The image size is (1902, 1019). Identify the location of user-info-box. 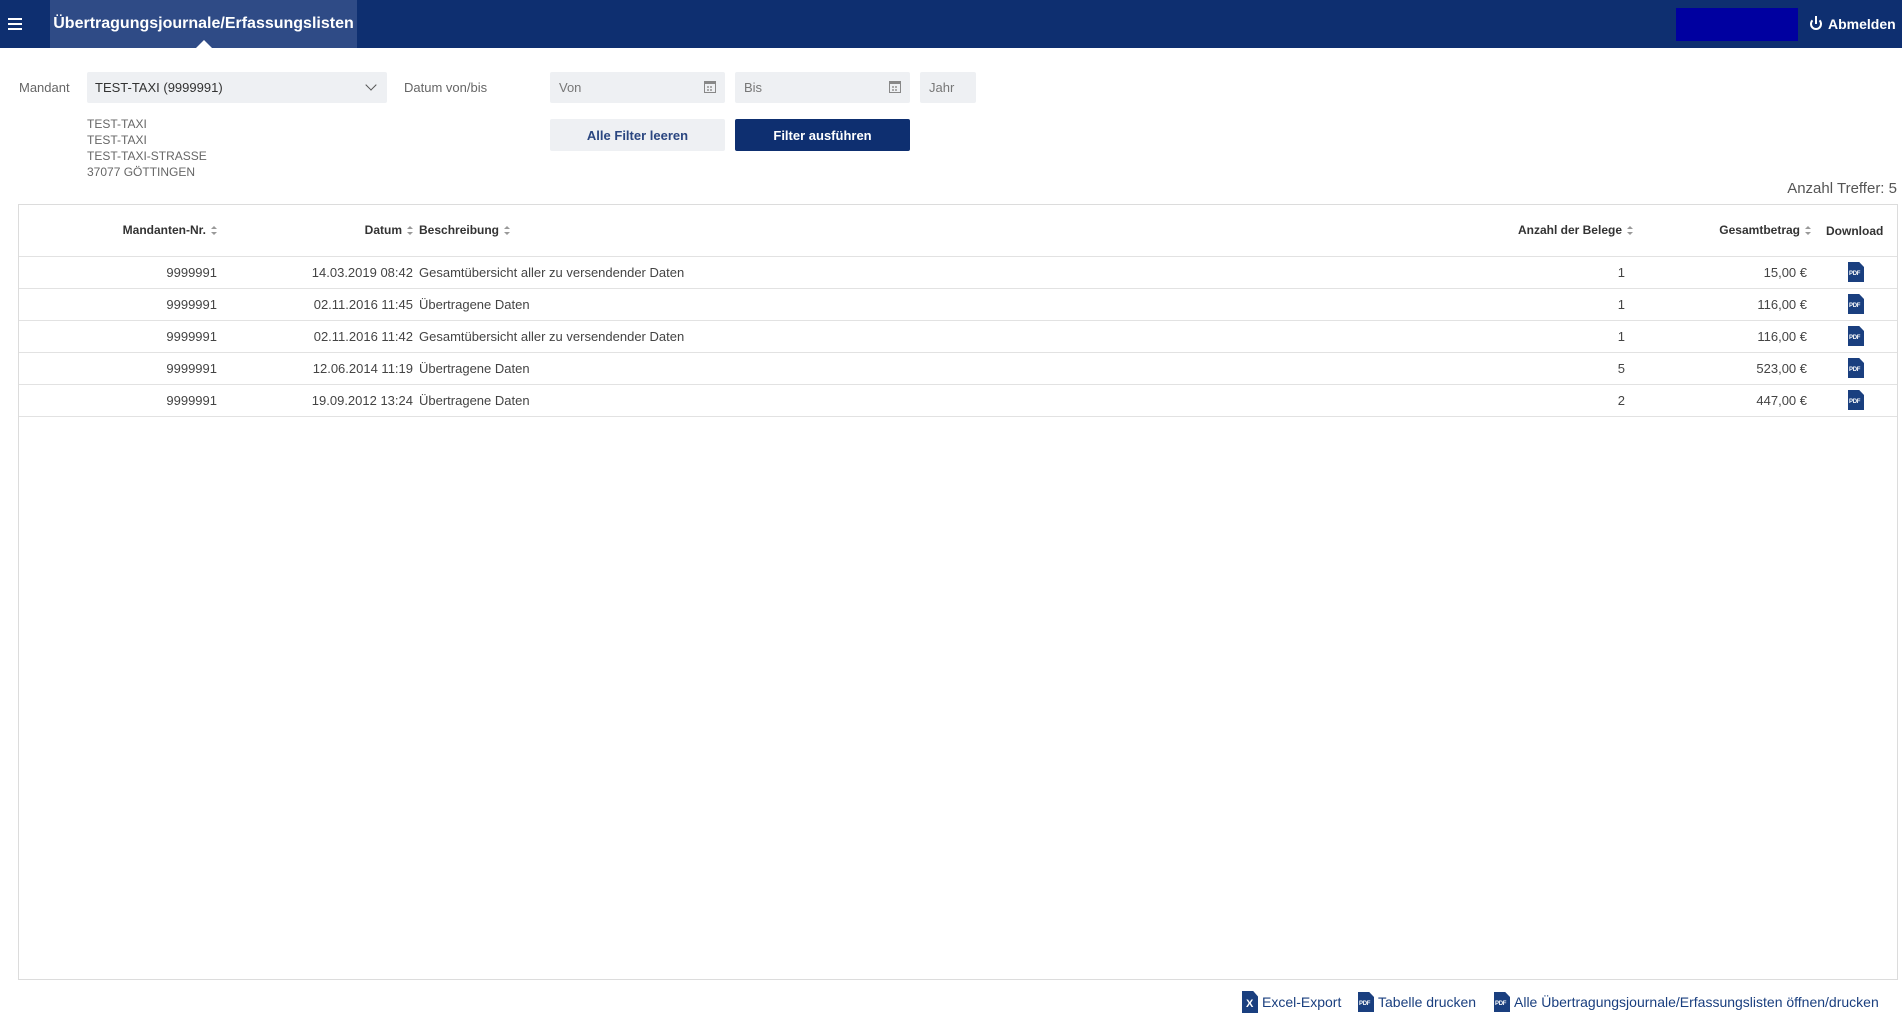
(1737, 24).